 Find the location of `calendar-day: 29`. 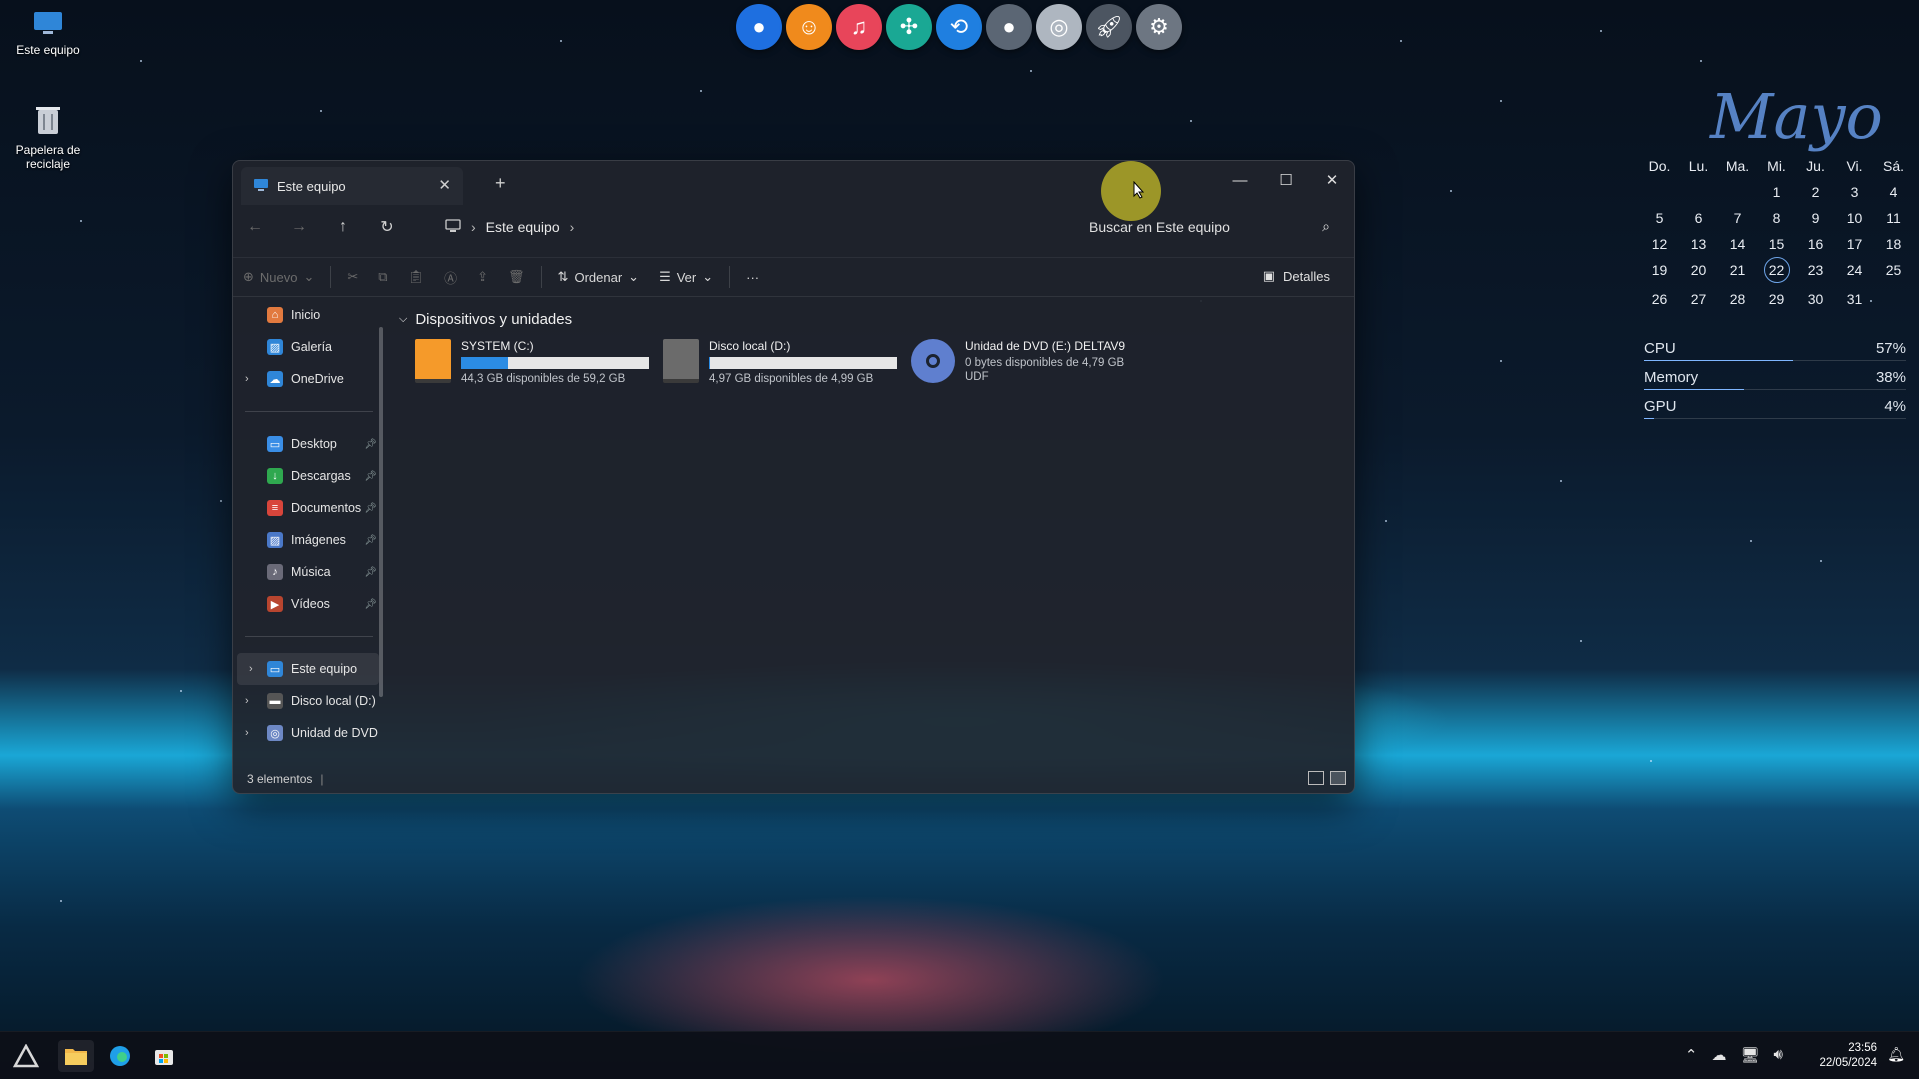

calendar-day: 29 is located at coordinates (1776, 299).